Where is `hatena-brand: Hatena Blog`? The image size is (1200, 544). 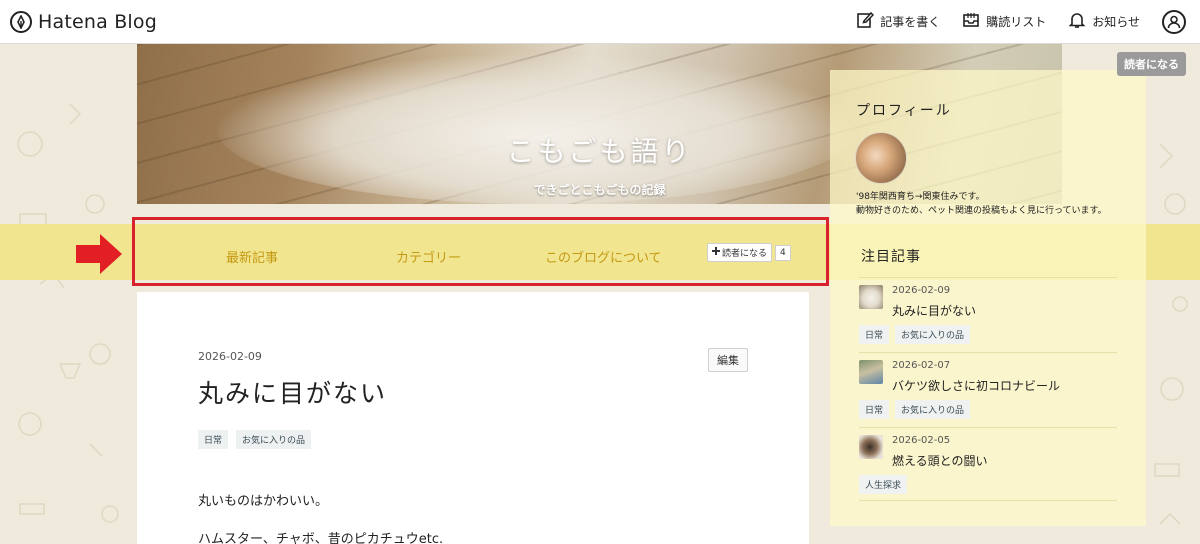 hatena-brand: Hatena Blog is located at coordinates (83, 21).